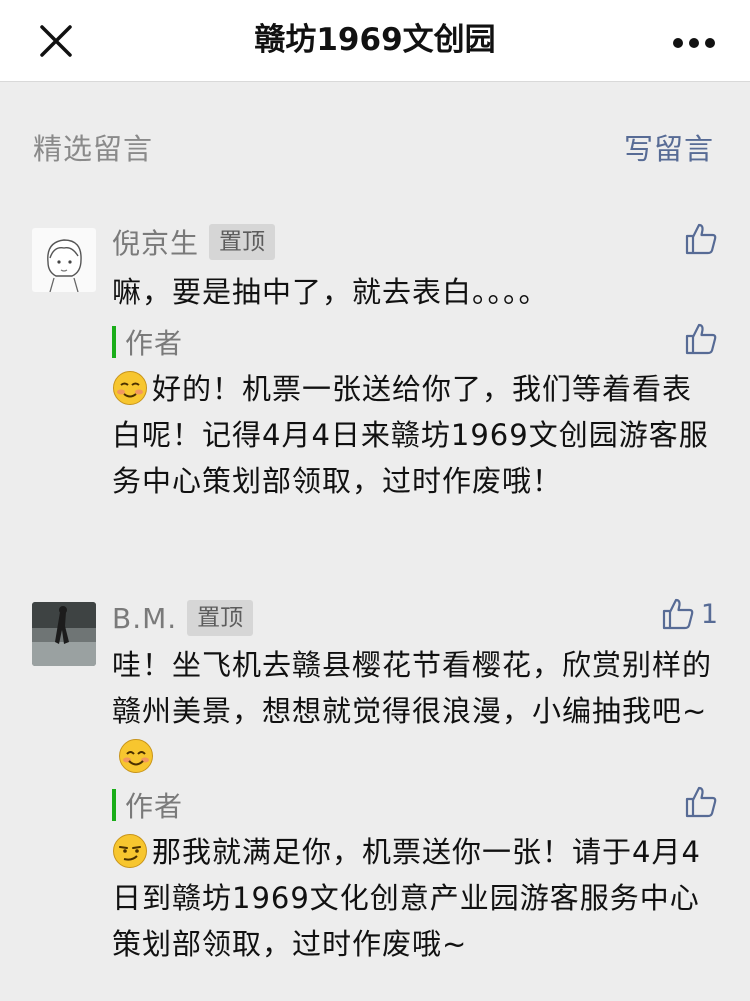 This screenshot has height=1001, width=750. I want to click on nav-bar: 赣坊1969文创园, so click(375, 41).